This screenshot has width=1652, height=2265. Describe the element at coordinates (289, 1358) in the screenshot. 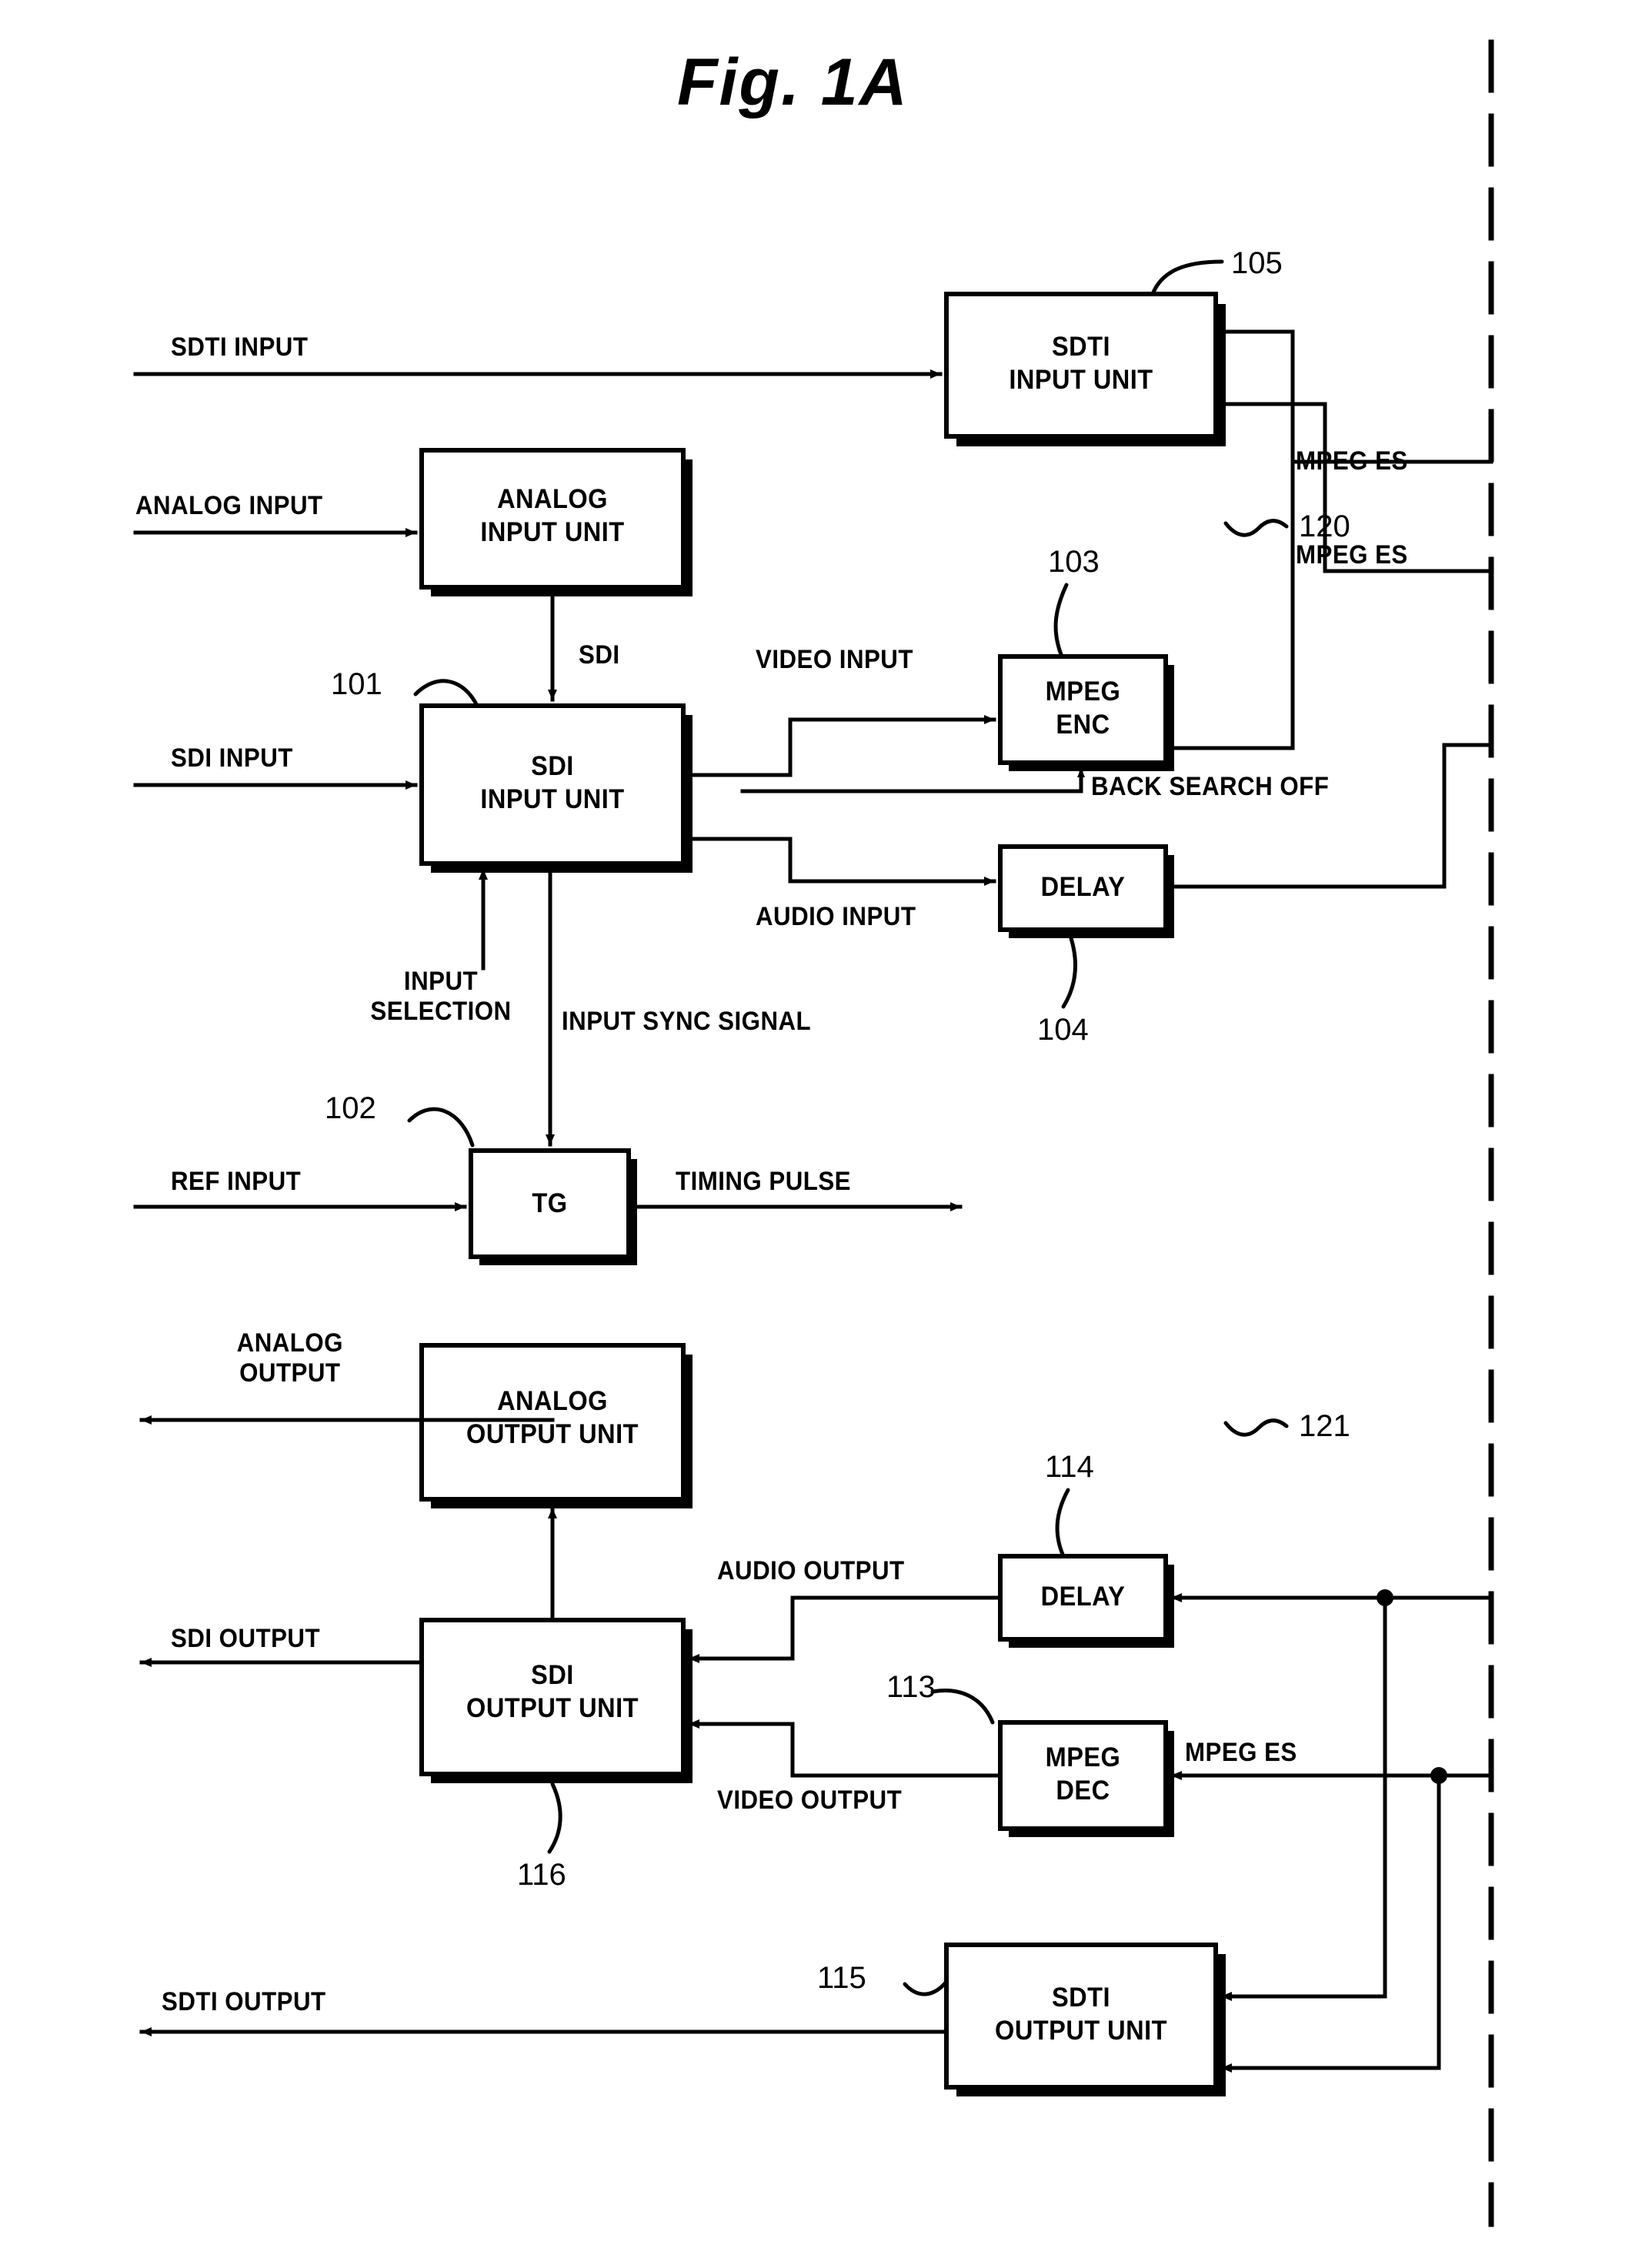

I see `signal-label-analog-output: ANALOG OUTPUT` at that location.